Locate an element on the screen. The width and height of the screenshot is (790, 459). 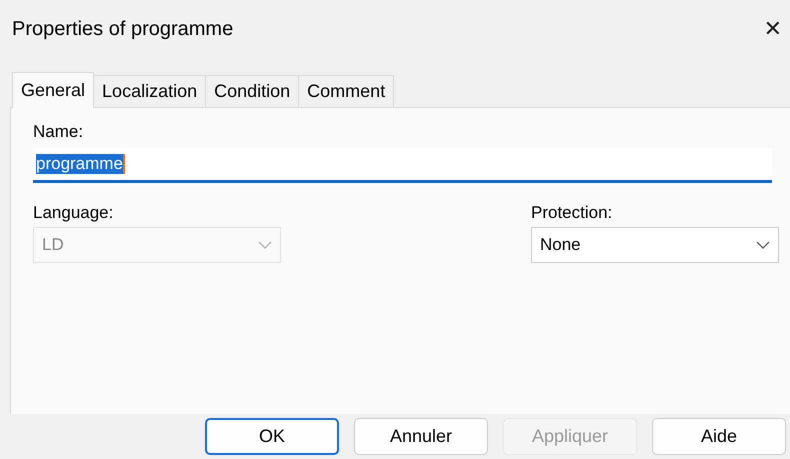
tab: General is located at coordinates (53, 90).